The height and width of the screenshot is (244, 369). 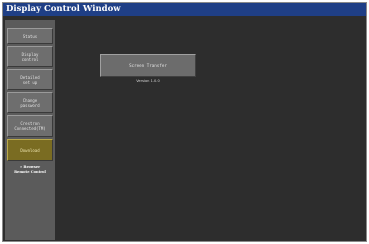 I want to click on screen-transfer-button: Screen Transfer, so click(x=148, y=65).